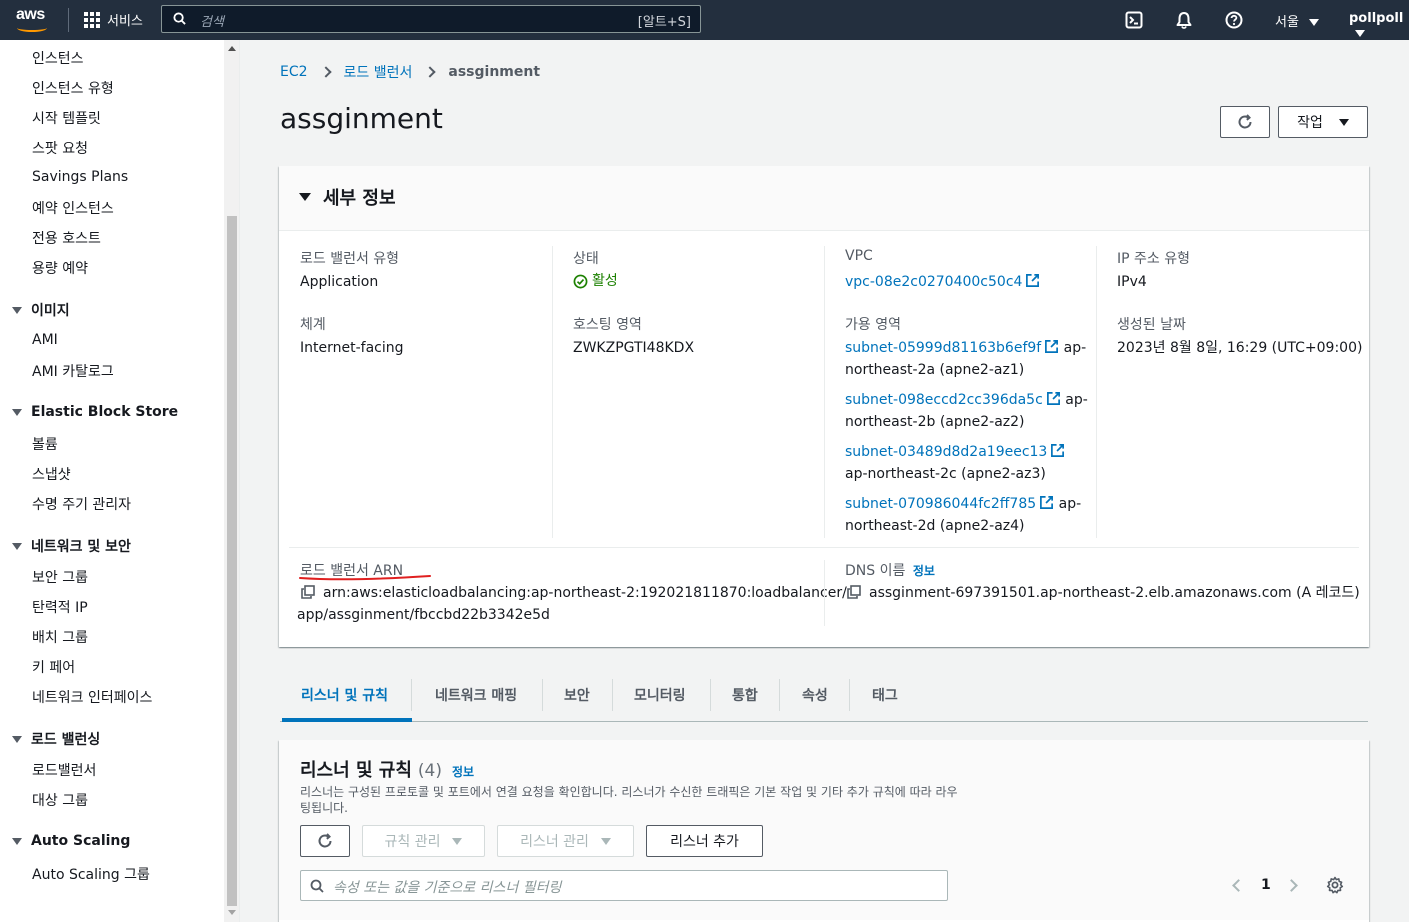  I want to click on created-label: 생성된 날짜, so click(1151, 325).